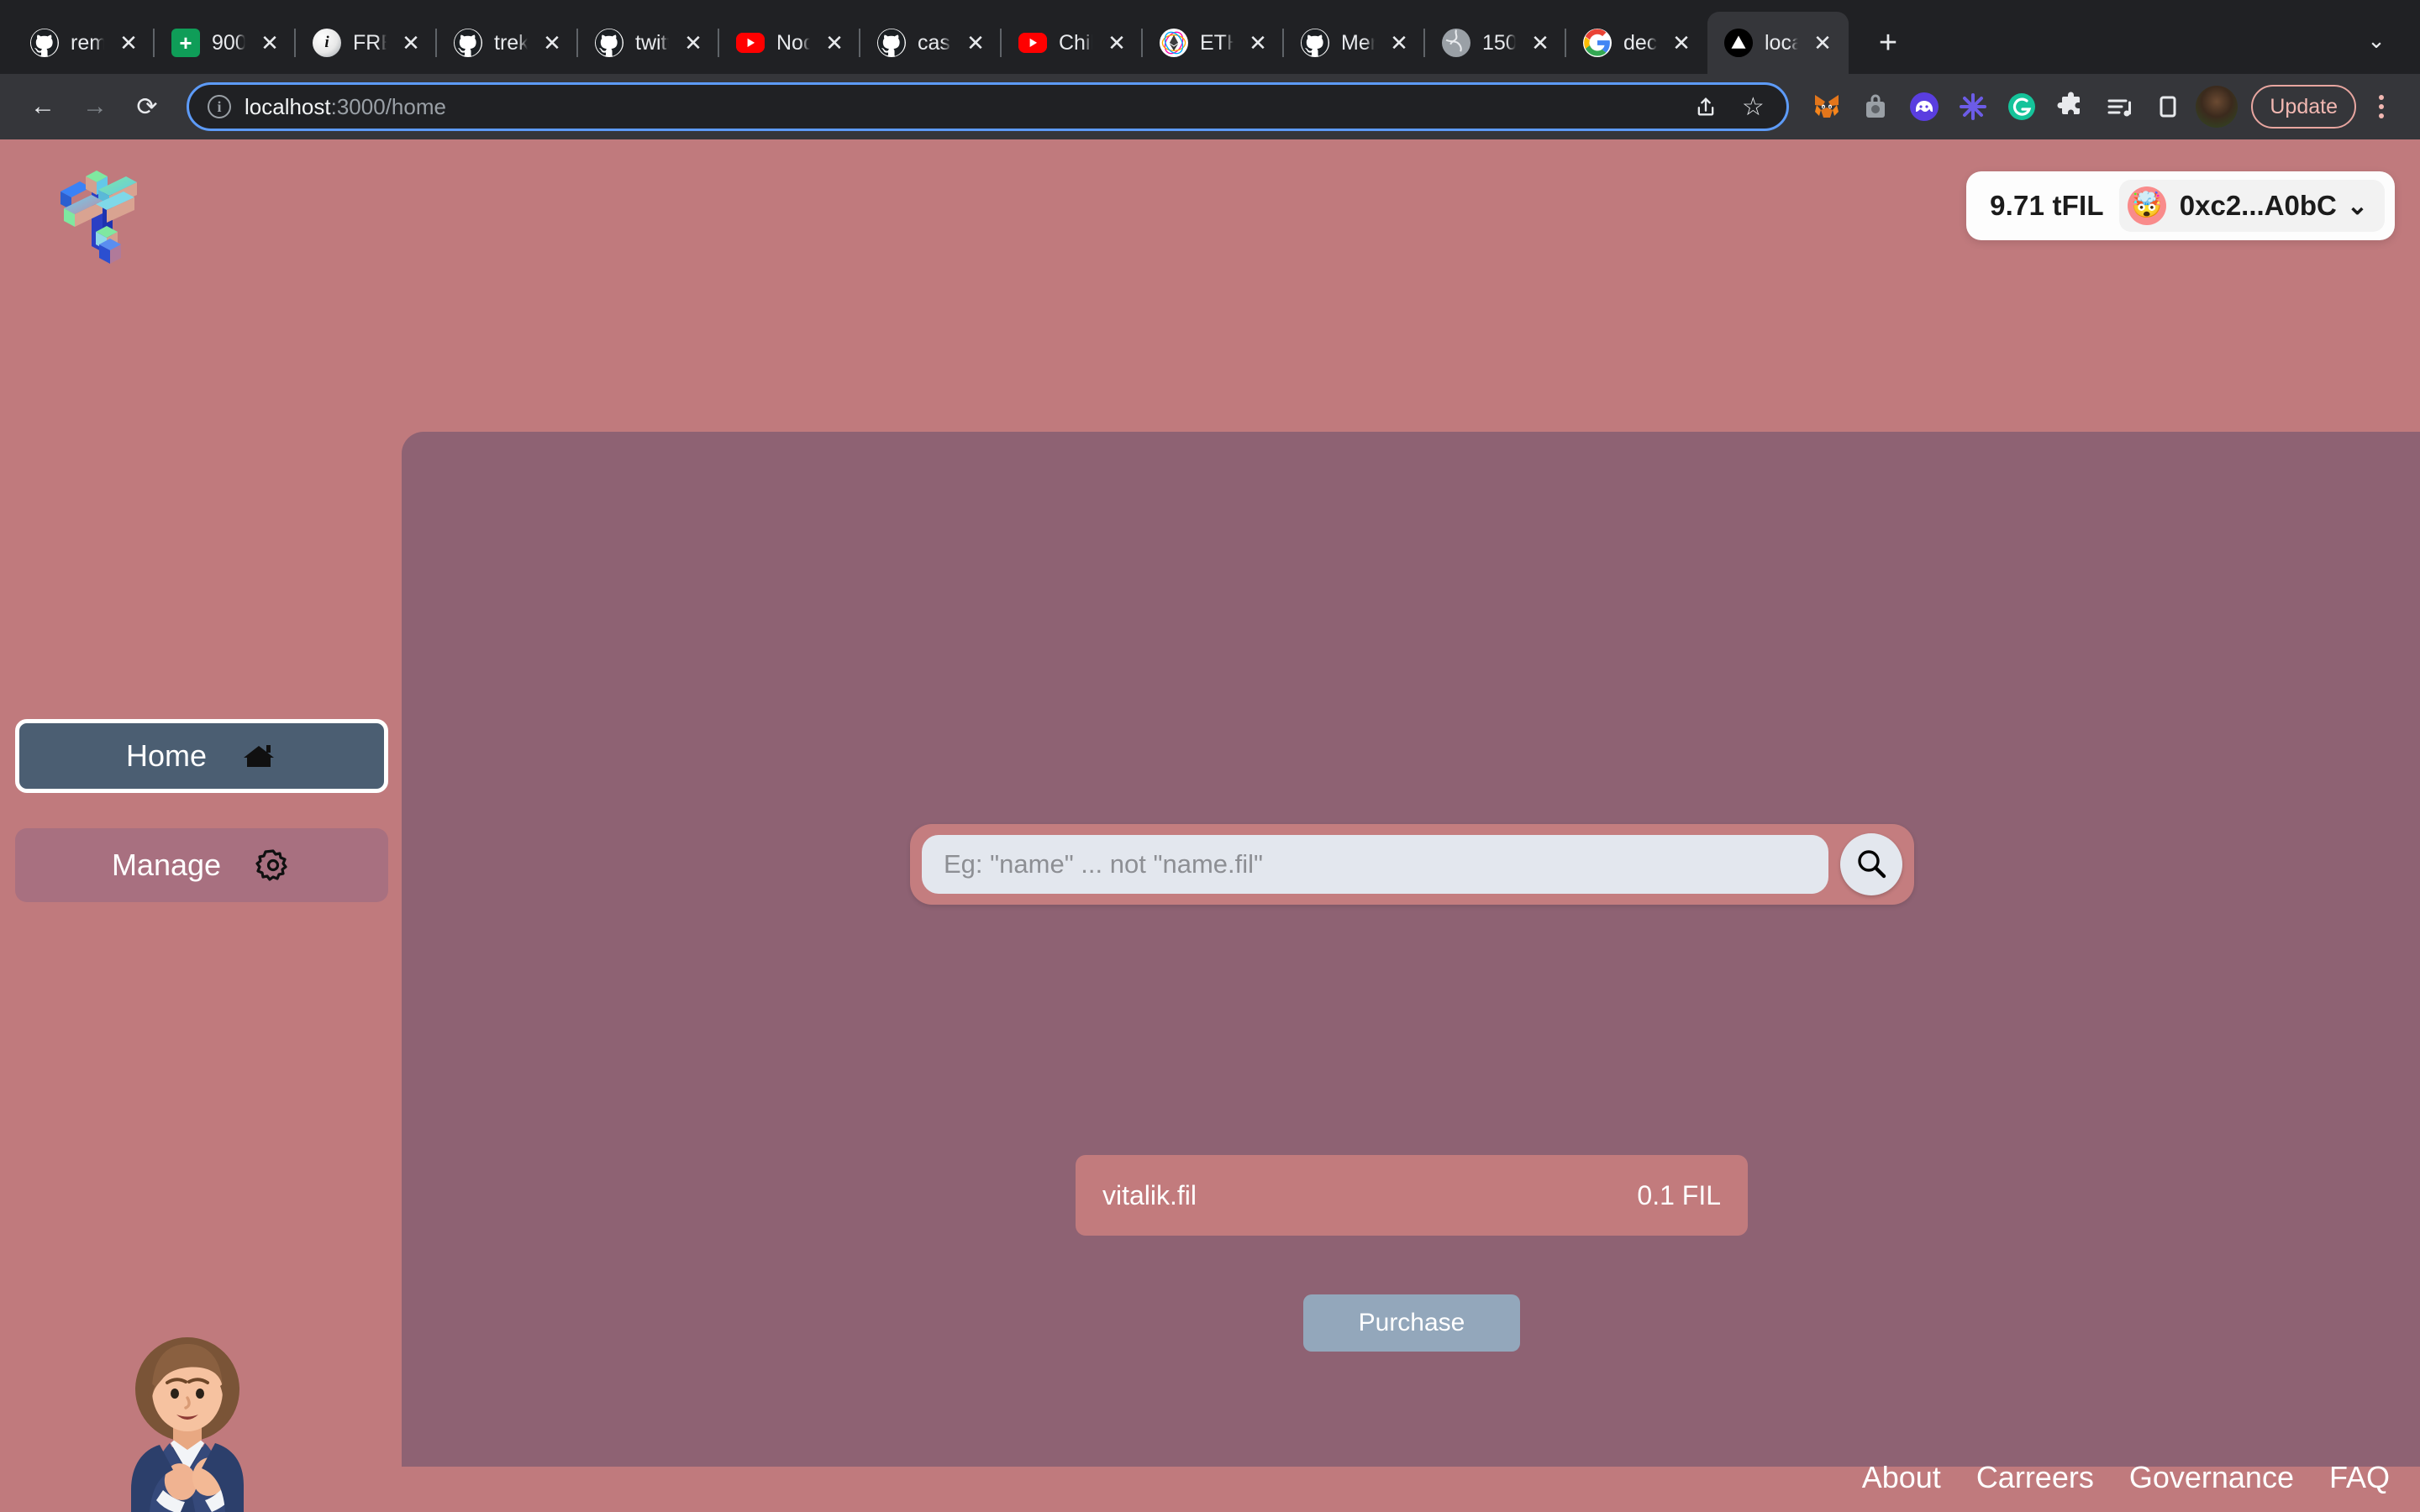 This screenshot has height=1512, width=2420. I want to click on browser-tab: i FREE h ✕, so click(367, 43).